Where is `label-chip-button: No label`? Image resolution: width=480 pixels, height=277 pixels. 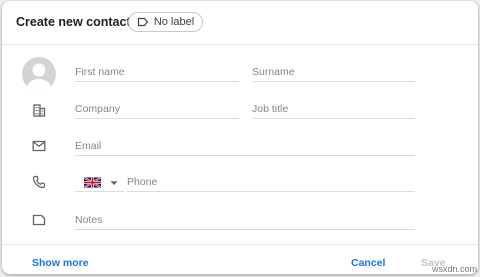
label-chip-button: No label is located at coordinates (165, 22).